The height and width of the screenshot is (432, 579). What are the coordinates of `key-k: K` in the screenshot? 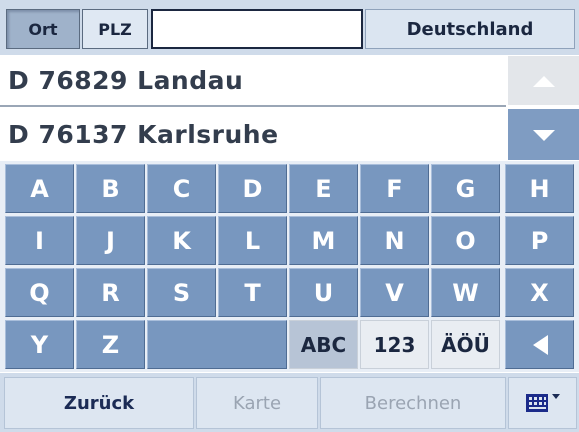 It's located at (181, 240).